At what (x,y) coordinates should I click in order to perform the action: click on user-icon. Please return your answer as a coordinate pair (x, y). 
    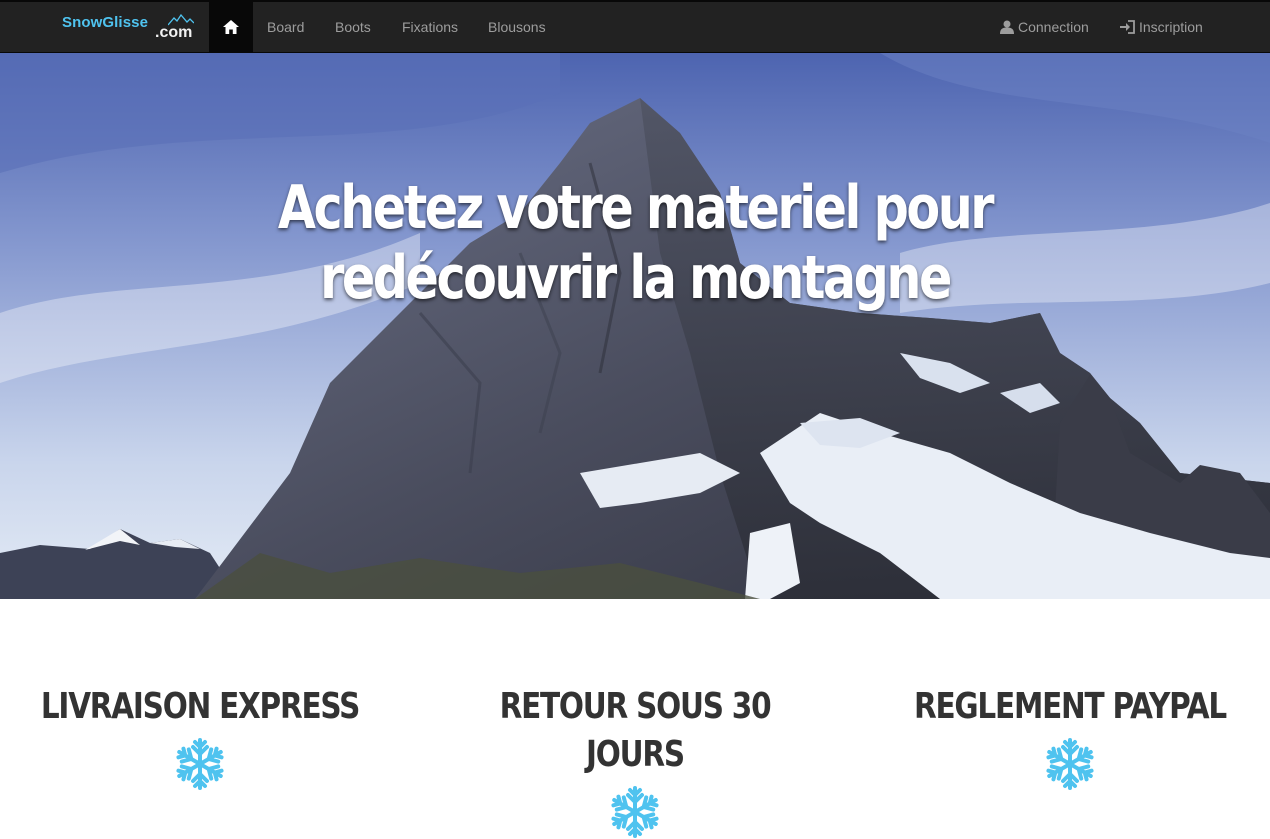
    Looking at the image, I should click on (1007, 27).